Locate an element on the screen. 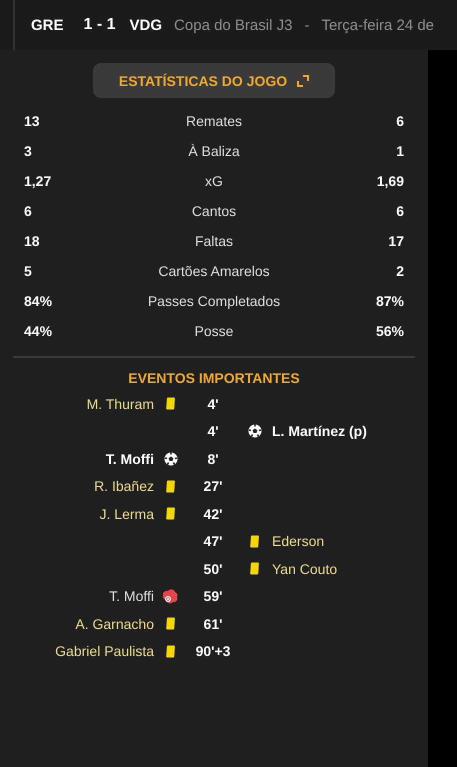  event-minute: 61' is located at coordinates (213, 624).